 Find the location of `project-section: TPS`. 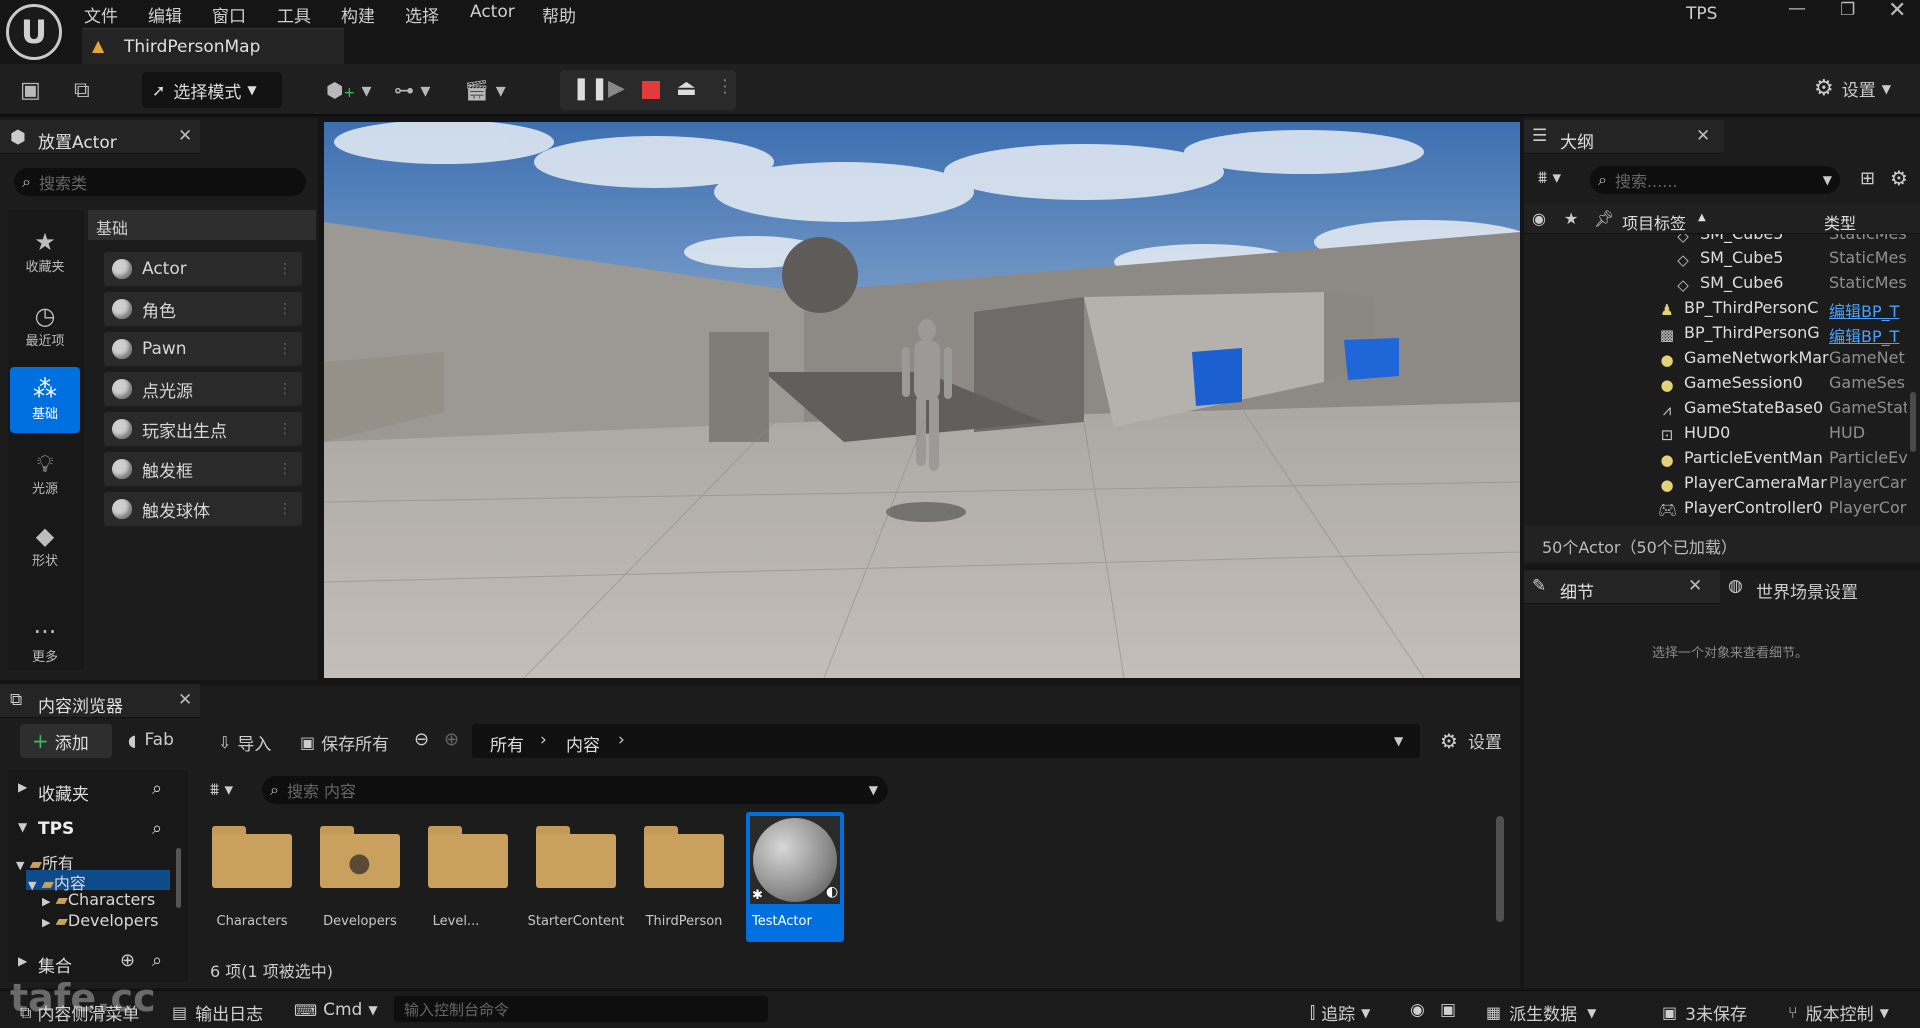

project-section: TPS is located at coordinates (56, 829).